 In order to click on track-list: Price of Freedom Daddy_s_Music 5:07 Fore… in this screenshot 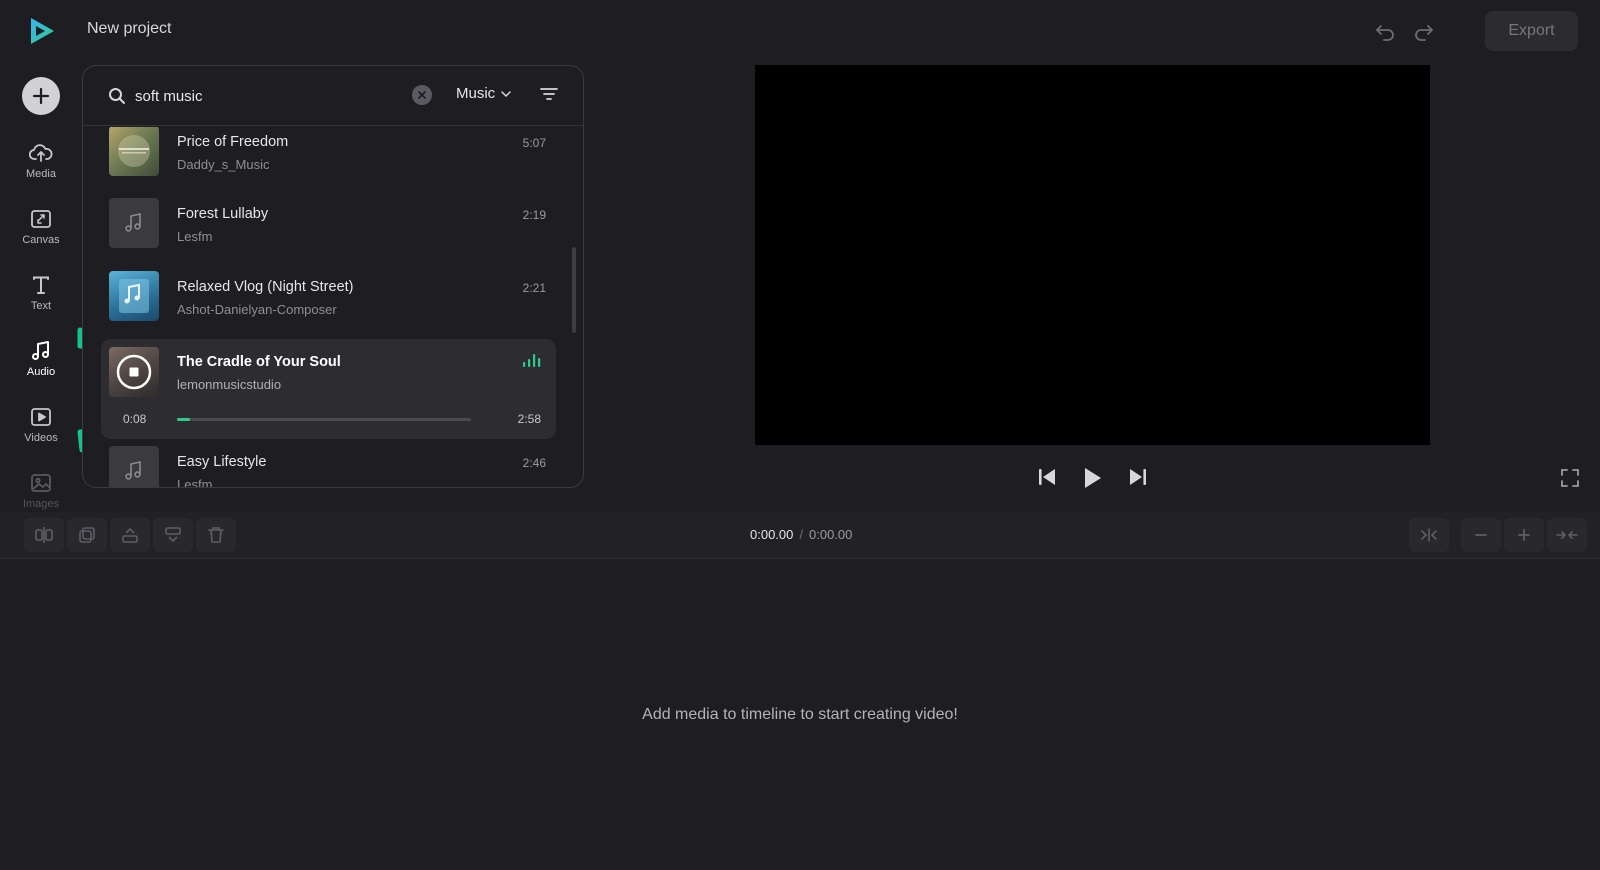, I will do `click(333, 307)`.